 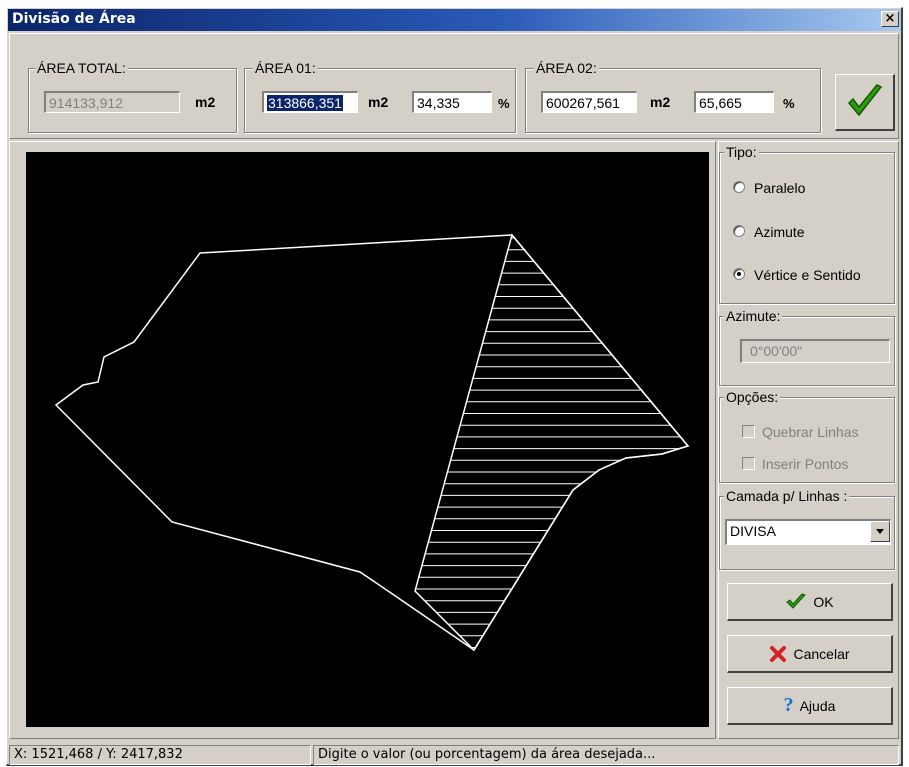 I want to click on cancel-button: Cancelar, so click(x=810, y=654).